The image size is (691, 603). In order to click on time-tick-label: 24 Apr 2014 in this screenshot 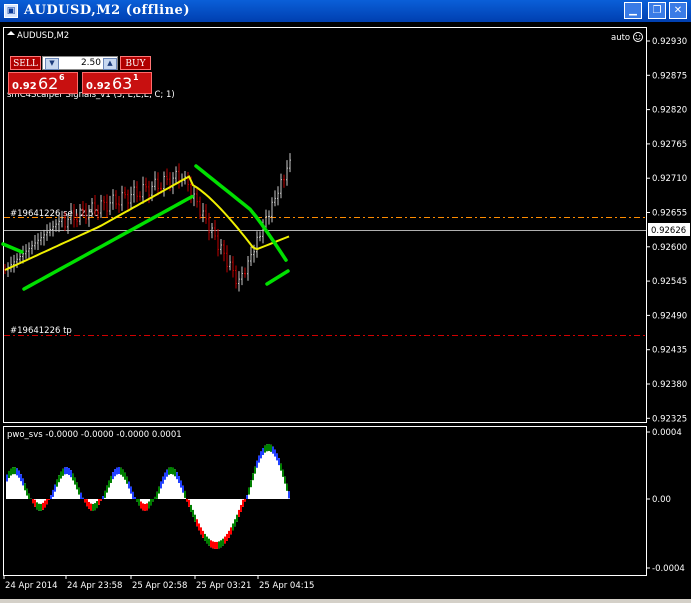, I will do `click(31, 586)`.